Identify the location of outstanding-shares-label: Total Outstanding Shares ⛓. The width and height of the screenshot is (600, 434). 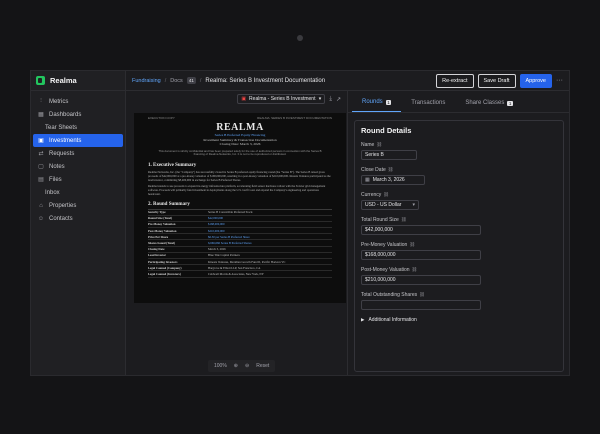
(459, 295).